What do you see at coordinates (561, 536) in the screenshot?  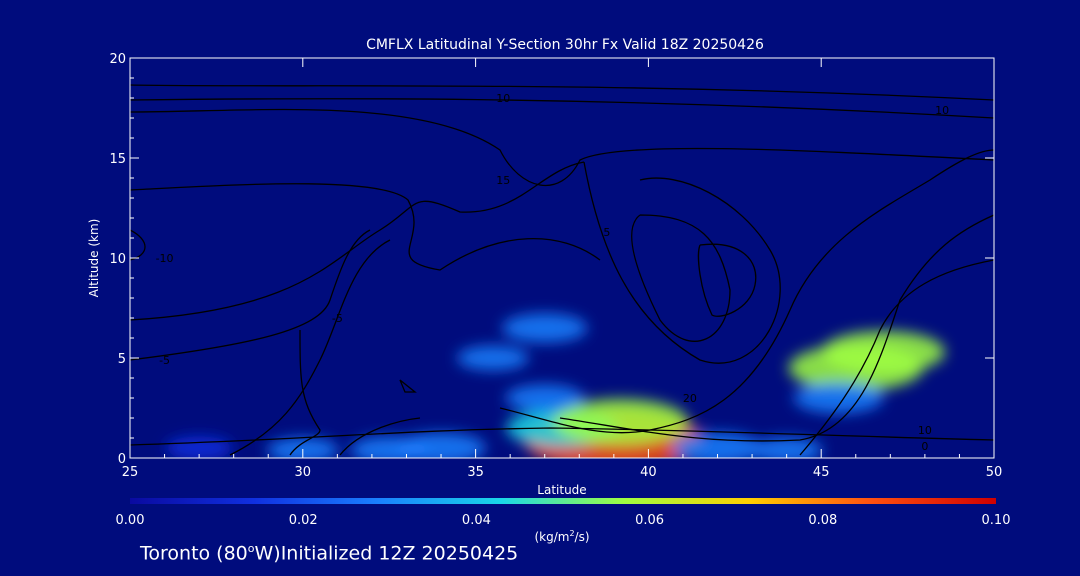 I see `colorbar-unit: (kg/m2/s)` at bounding box center [561, 536].